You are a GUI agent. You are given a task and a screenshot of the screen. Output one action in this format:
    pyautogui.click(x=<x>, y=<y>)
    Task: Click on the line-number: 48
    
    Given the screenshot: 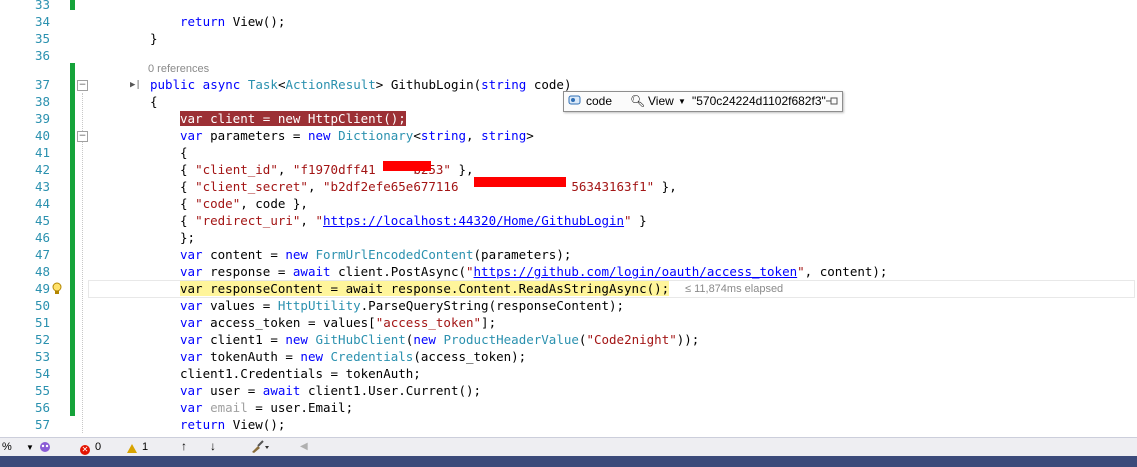 What is the action you would take?
    pyautogui.click(x=42, y=271)
    